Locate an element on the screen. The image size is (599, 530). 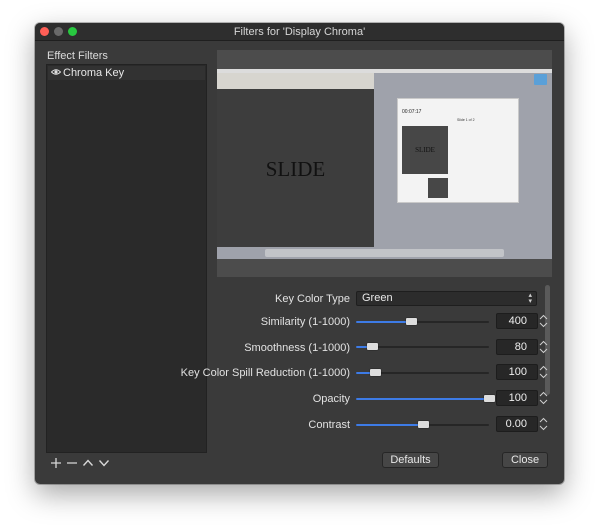
close-button: Close is located at coordinates (525, 460).